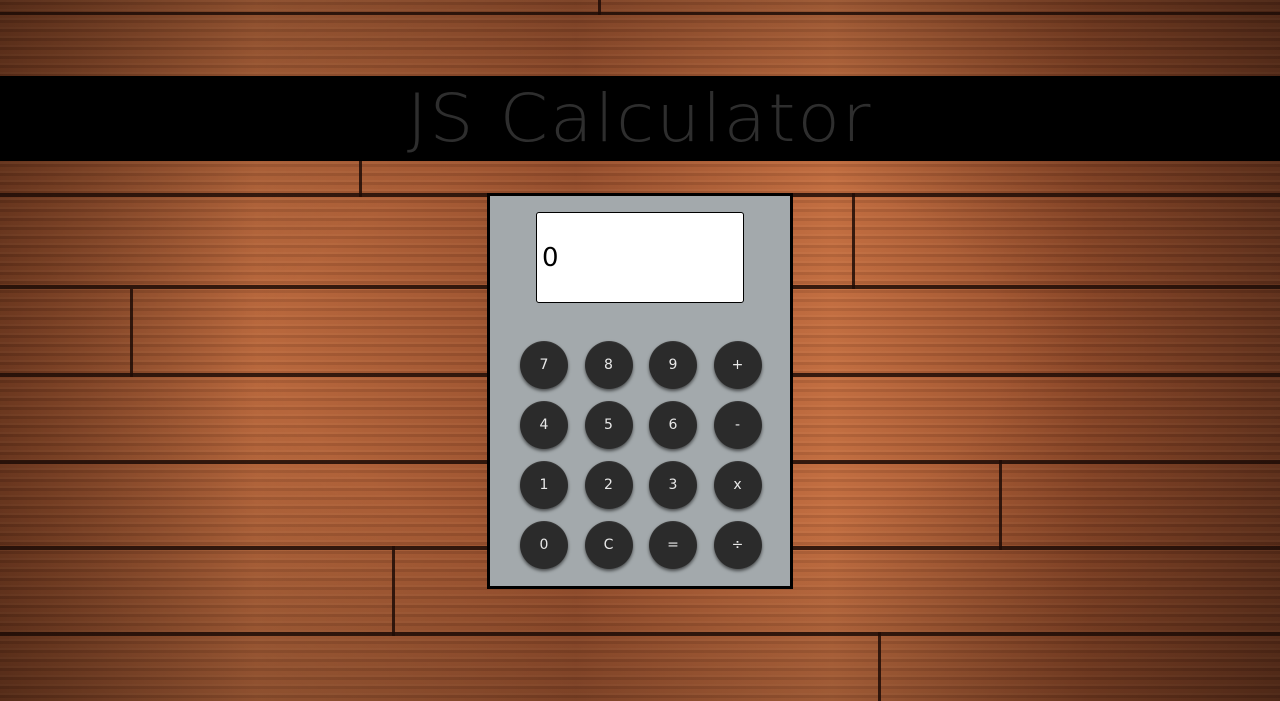 This screenshot has height=701, width=1280. I want to click on key-1-button: 1, so click(544, 485).